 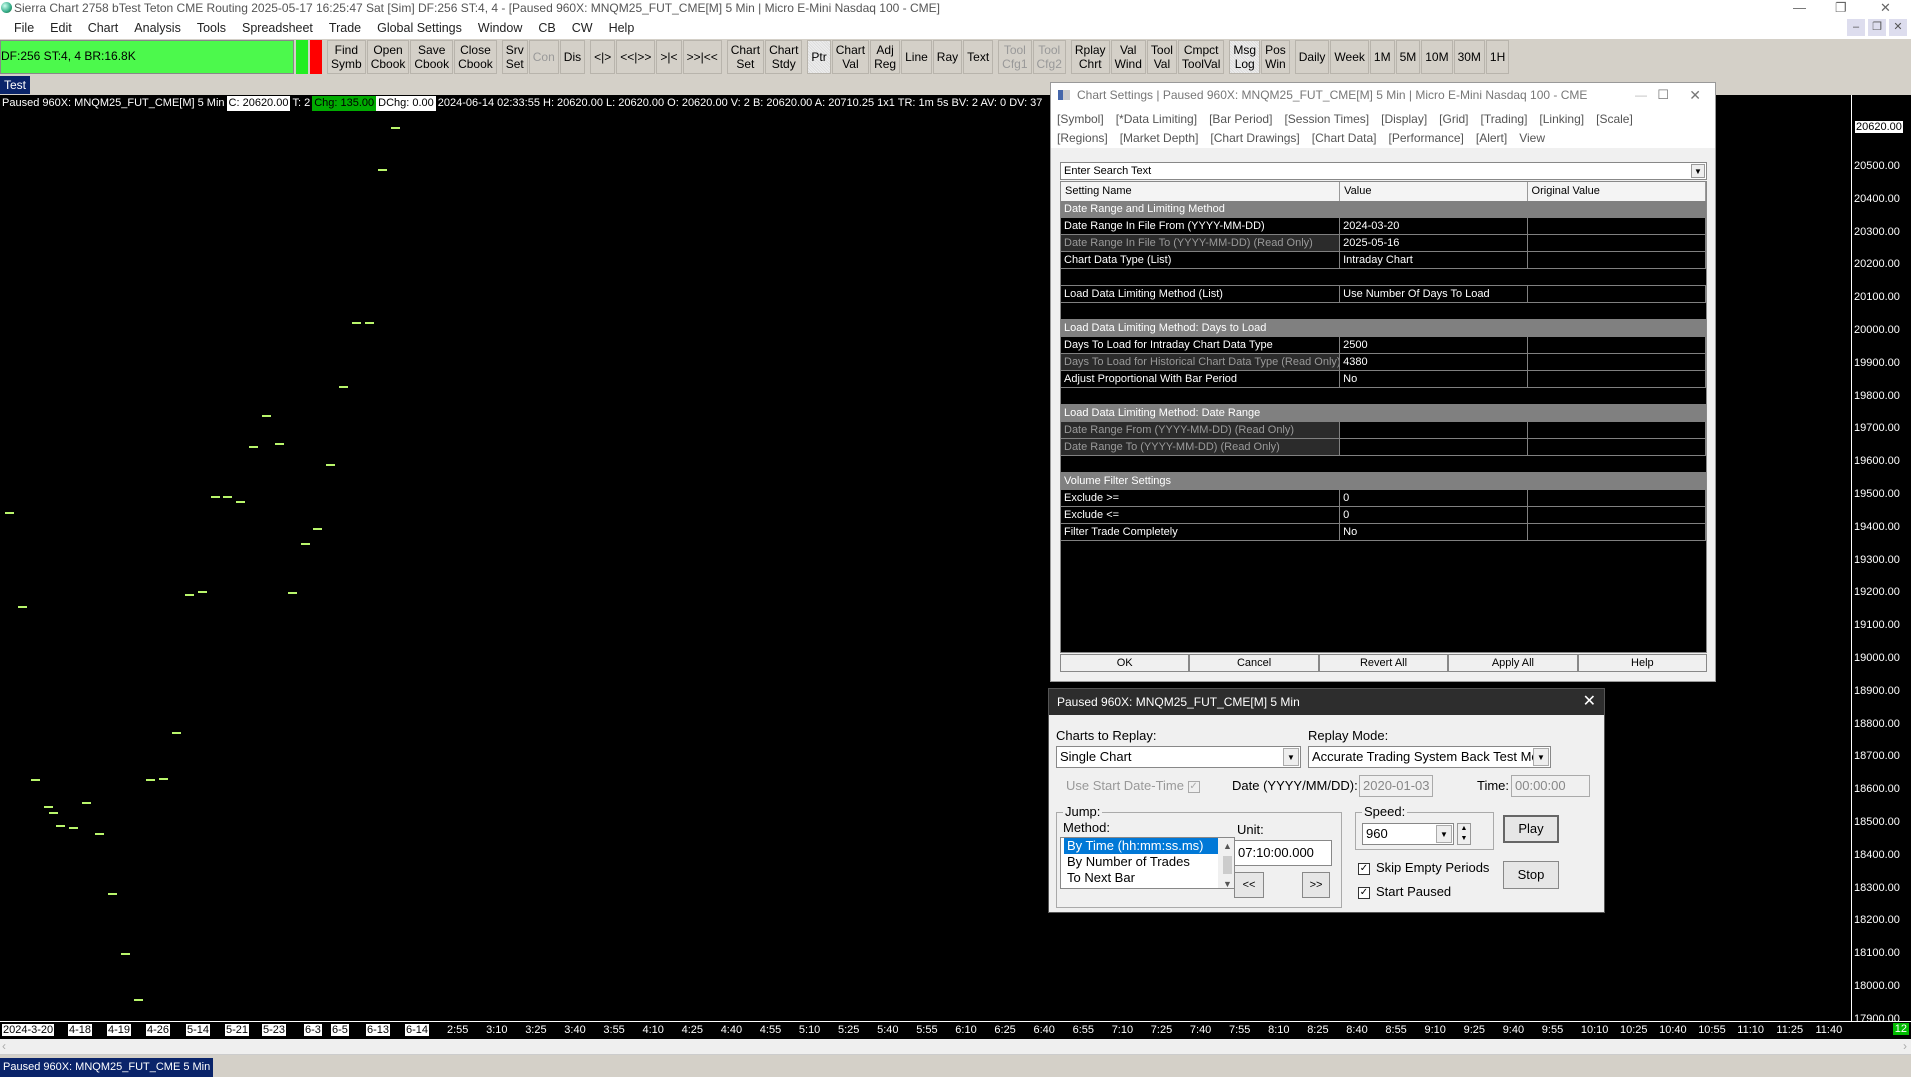 I want to click on settings-tab-symbol: [Symbol], so click(x=1080, y=119).